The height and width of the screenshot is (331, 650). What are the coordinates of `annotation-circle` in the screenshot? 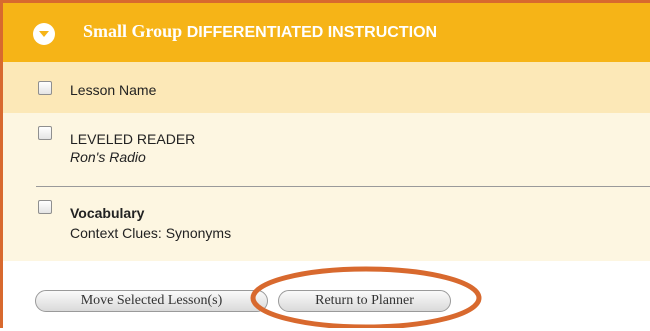 It's located at (366, 297).